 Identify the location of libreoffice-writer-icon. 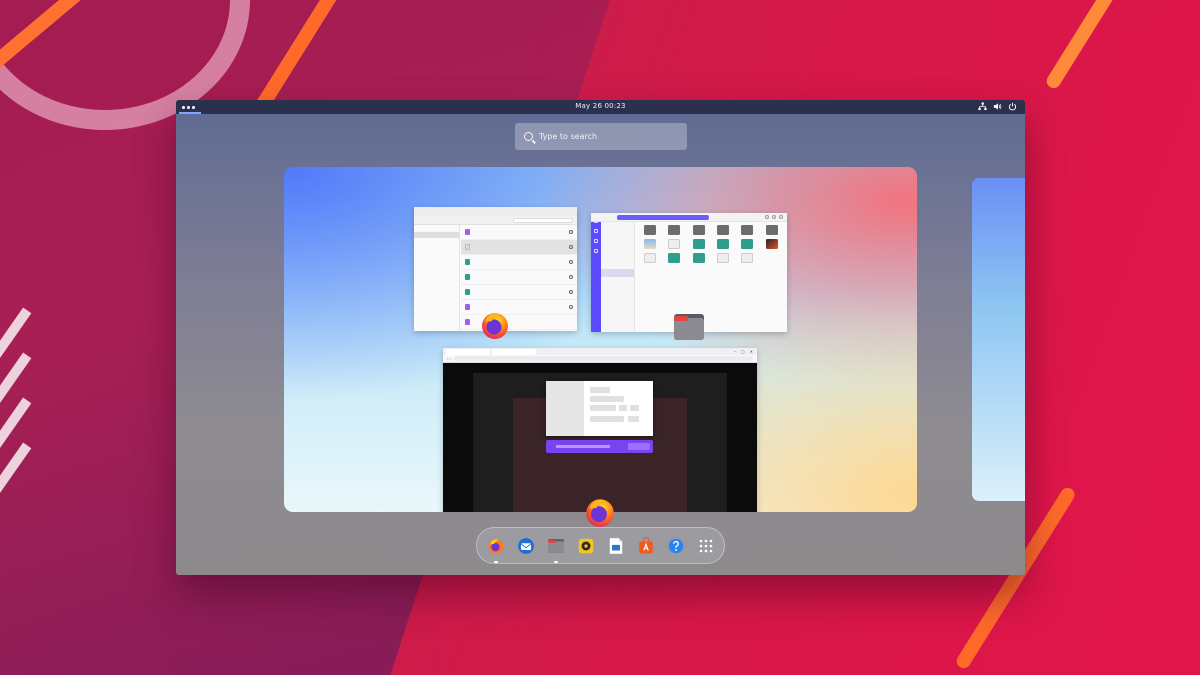
(615, 545).